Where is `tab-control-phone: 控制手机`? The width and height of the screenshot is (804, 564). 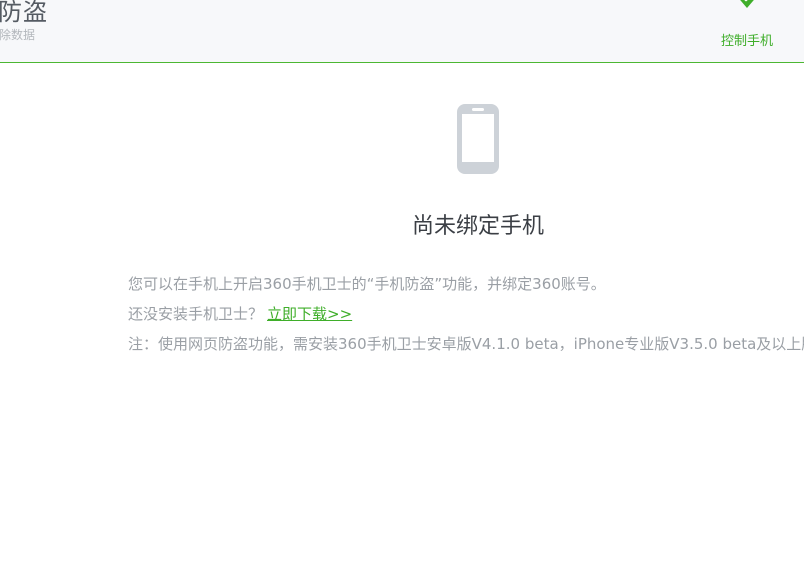 tab-control-phone: 控制手机 is located at coordinates (747, 31).